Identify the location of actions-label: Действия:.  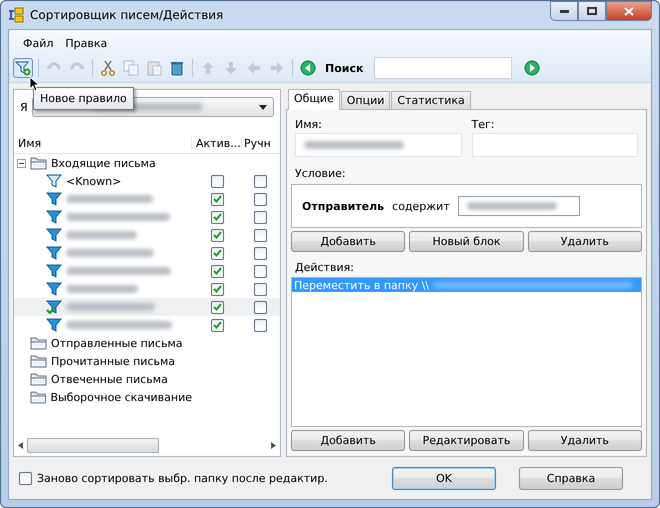
(324, 267).